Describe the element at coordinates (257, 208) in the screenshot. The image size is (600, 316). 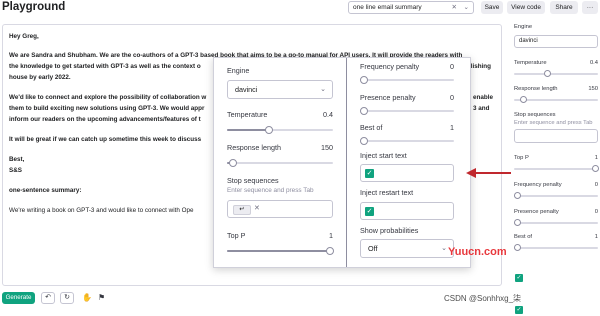
I see `remove-chip-icon: ✕` at that location.